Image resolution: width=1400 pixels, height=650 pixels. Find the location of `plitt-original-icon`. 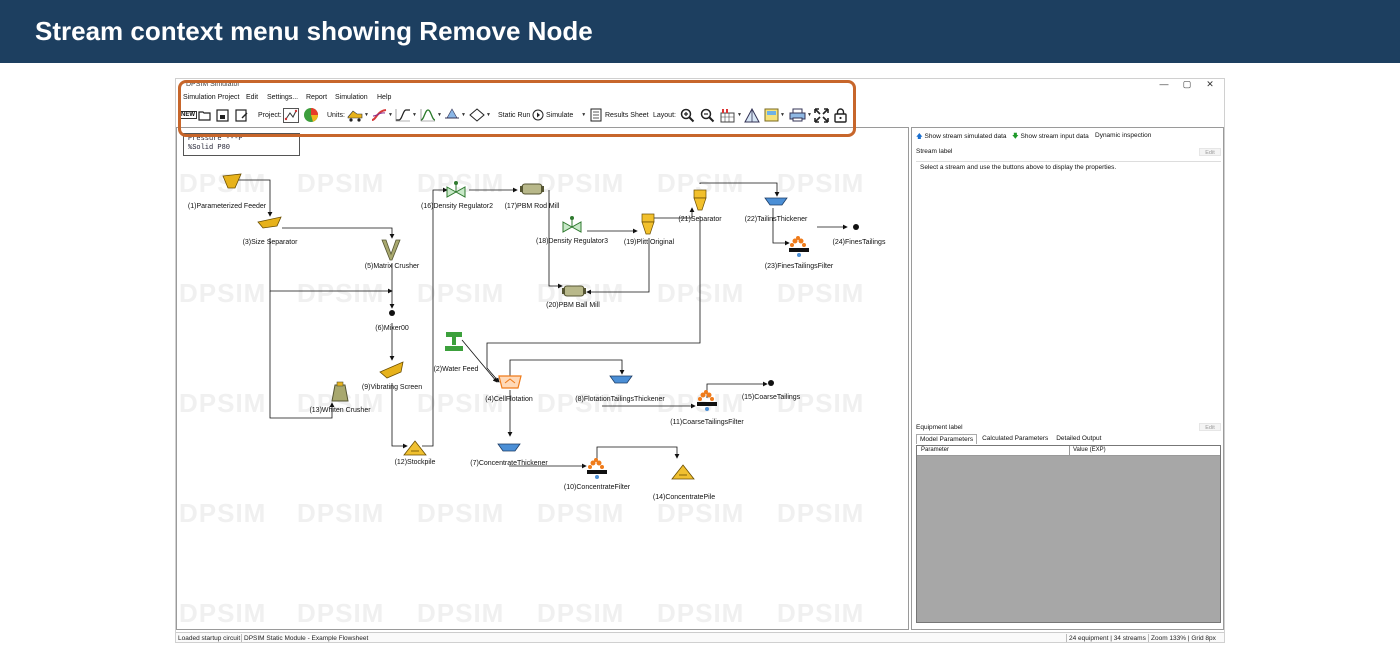

plitt-original-icon is located at coordinates (648, 225).